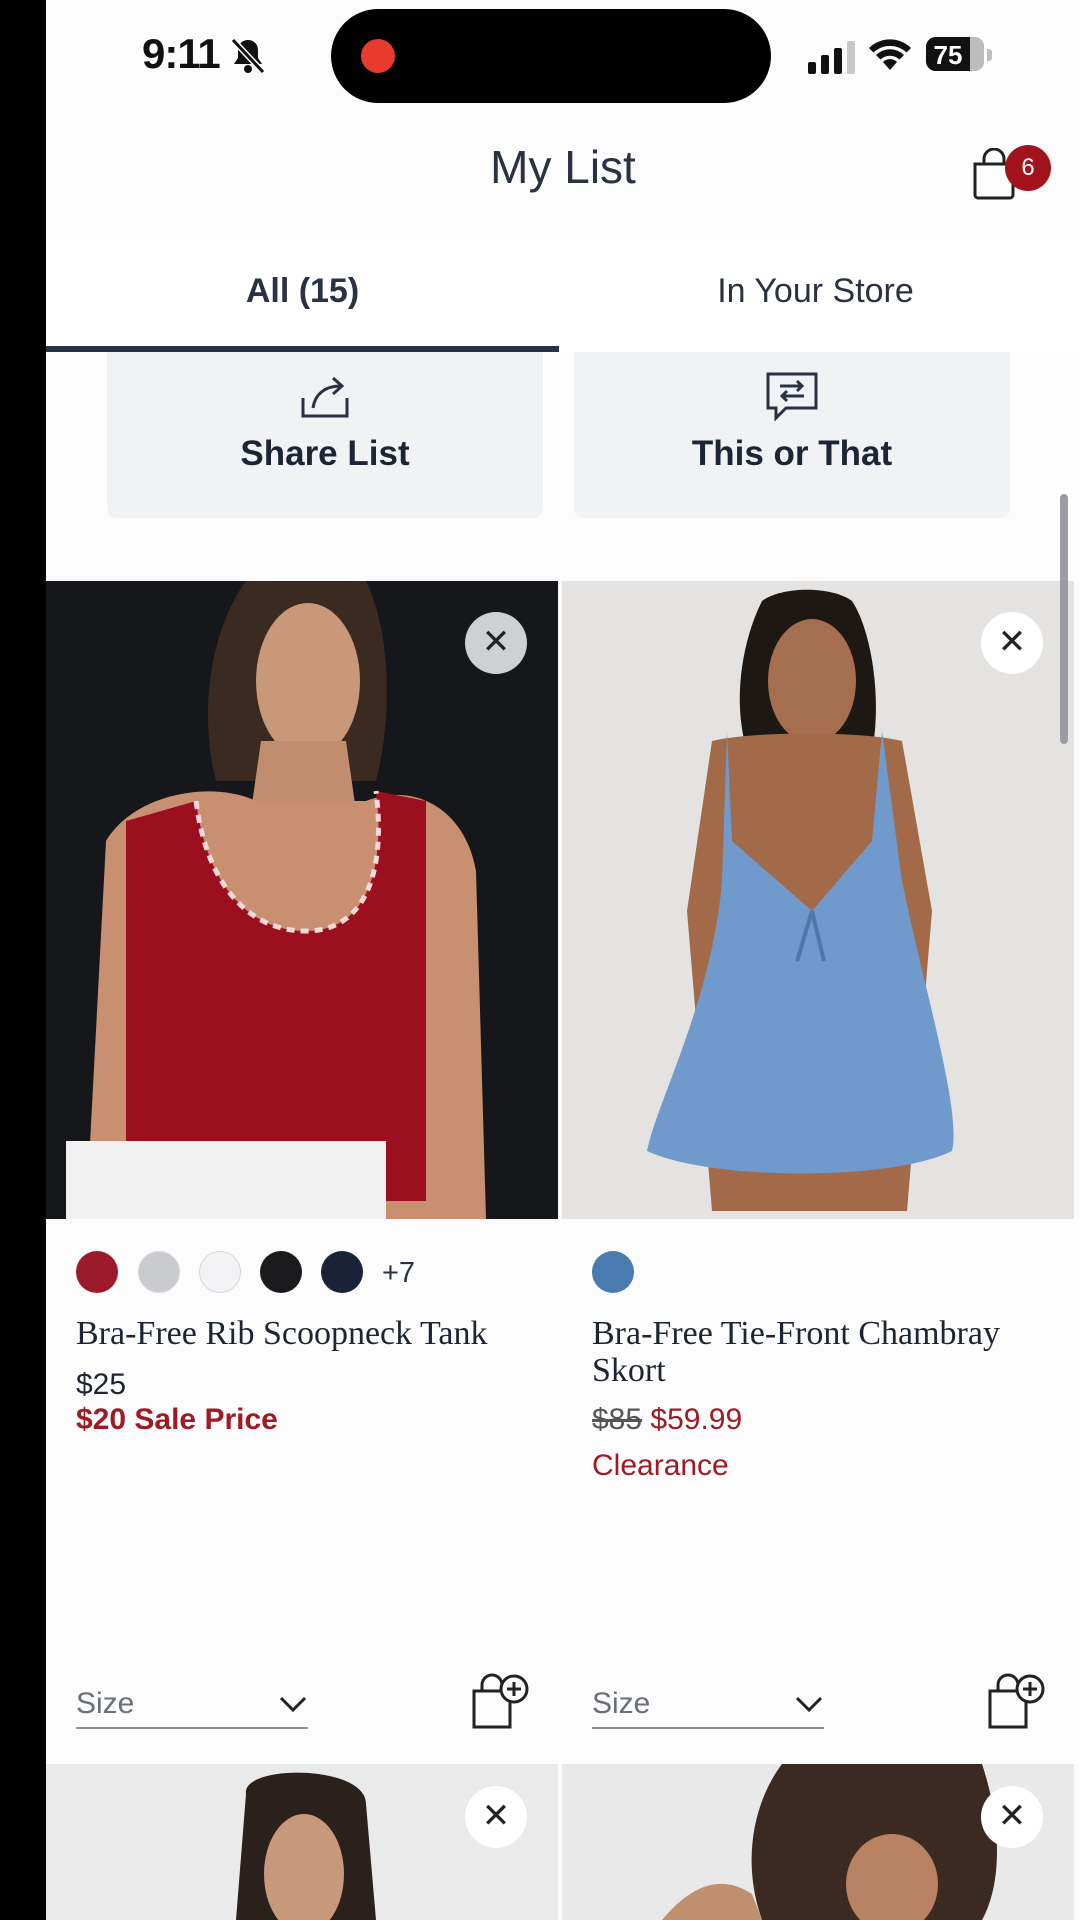 Image resolution: width=1080 pixels, height=1920 pixels. I want to click on more-colors-count: +7, so click(398, 1273).